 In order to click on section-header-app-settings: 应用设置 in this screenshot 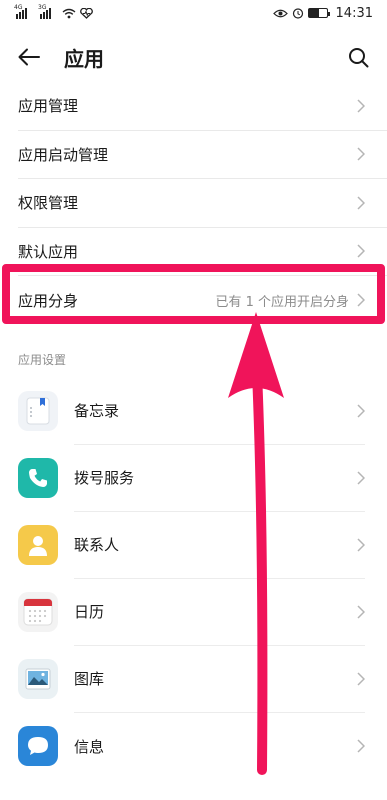, I will do `click(42, 359)`.